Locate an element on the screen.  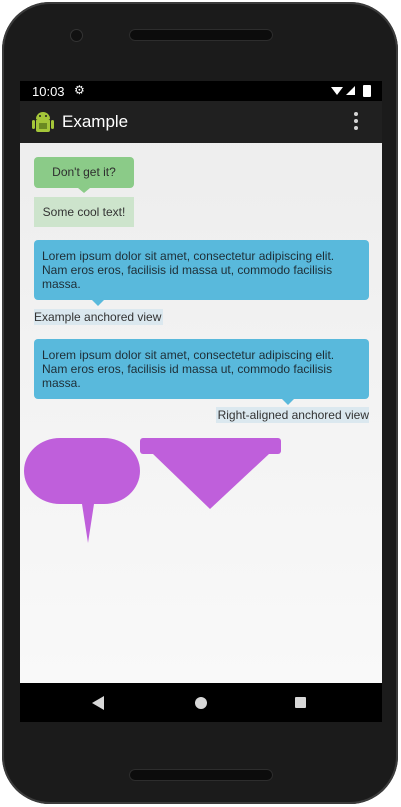
battery-icon is located at coordinates (367, 91).